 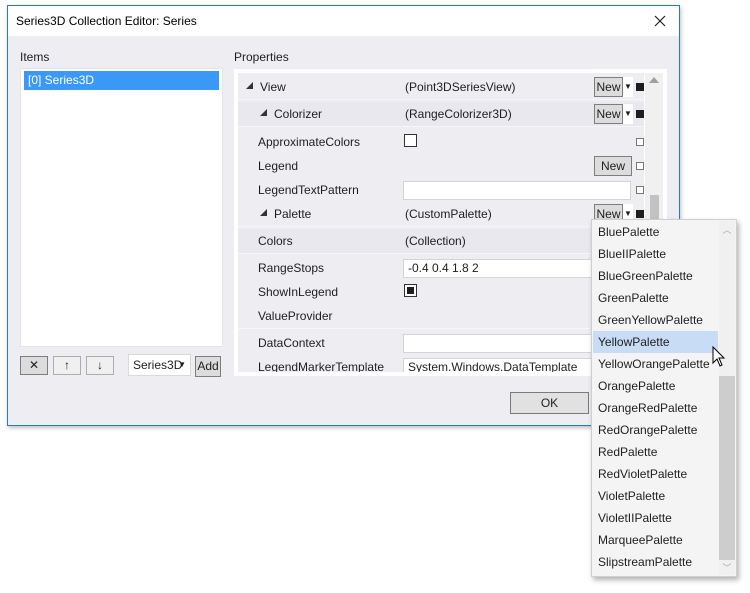 I want to click on series-type-value: Series3D, so click(x=158, y=365).